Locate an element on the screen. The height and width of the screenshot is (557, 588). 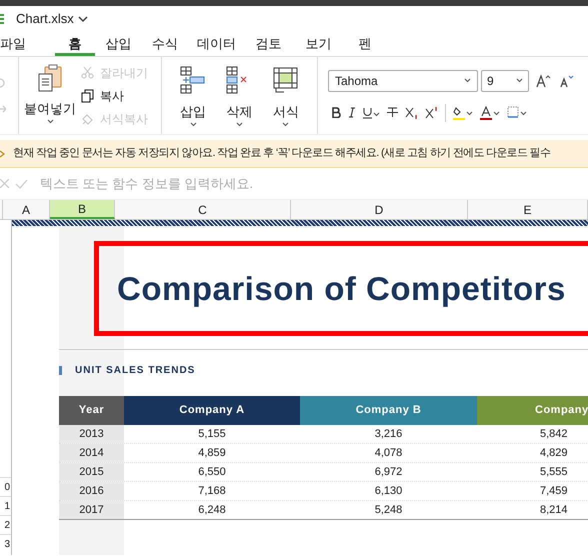
section-heading: UNIT SALES TRENDS is located at coordinates (135, 371).